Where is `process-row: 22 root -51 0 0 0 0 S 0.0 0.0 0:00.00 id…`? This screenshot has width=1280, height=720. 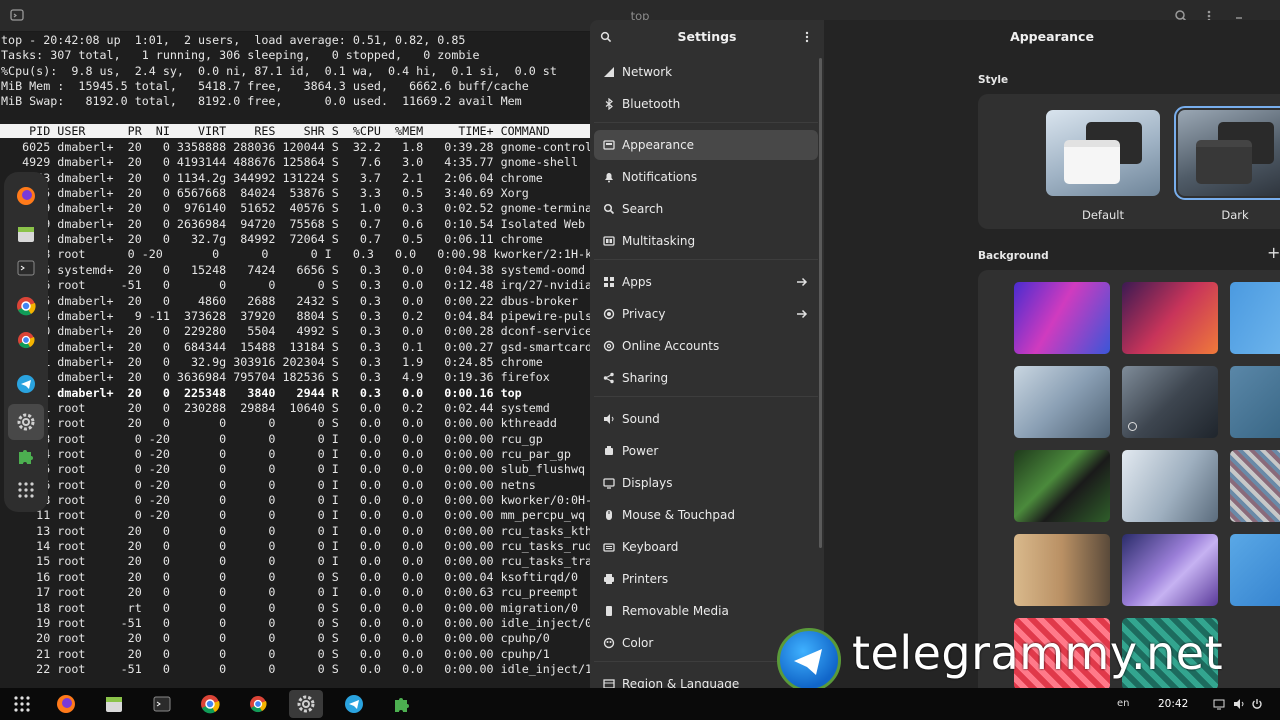 process-row: 22 root -51 0 0 0 0 S 0.0 0.0 0:00.00 id… is located at coordinates (295, 668).